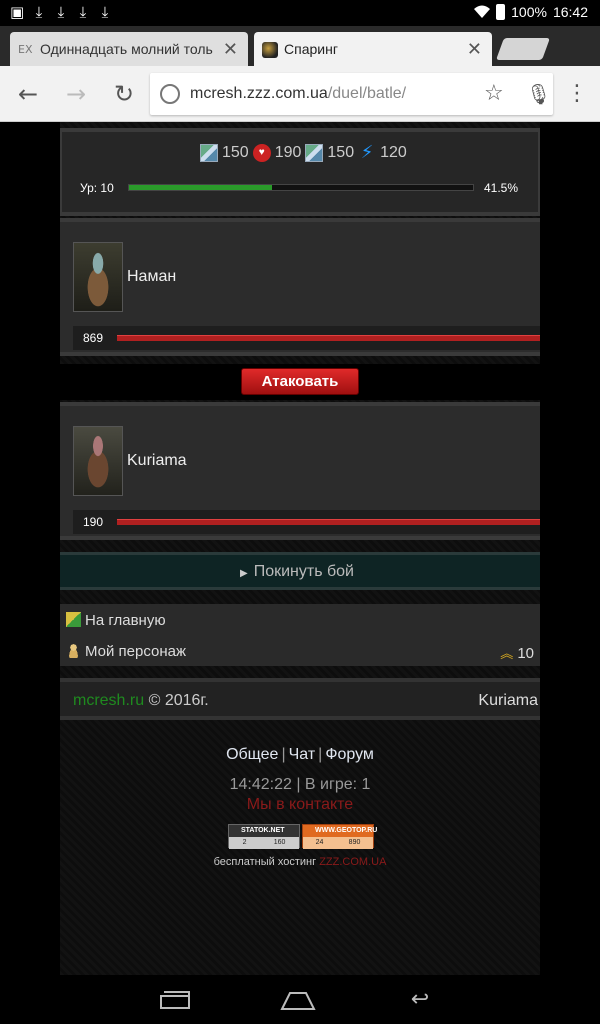  I want to click on fighter-hp: 190, so click(306, 522).